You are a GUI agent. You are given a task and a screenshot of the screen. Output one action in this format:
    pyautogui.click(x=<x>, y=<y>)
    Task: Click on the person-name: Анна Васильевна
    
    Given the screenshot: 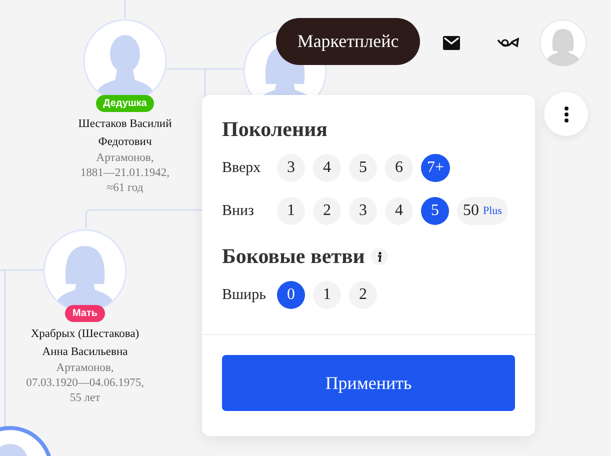 What is the action you would take?
    pyautogui.click(x=85, y=352)
    